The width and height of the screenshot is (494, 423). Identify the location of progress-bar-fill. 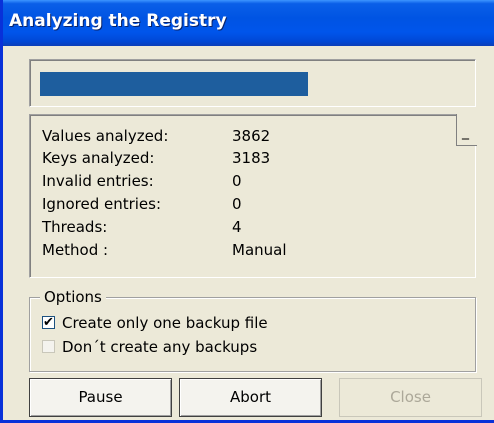
(174, 84).